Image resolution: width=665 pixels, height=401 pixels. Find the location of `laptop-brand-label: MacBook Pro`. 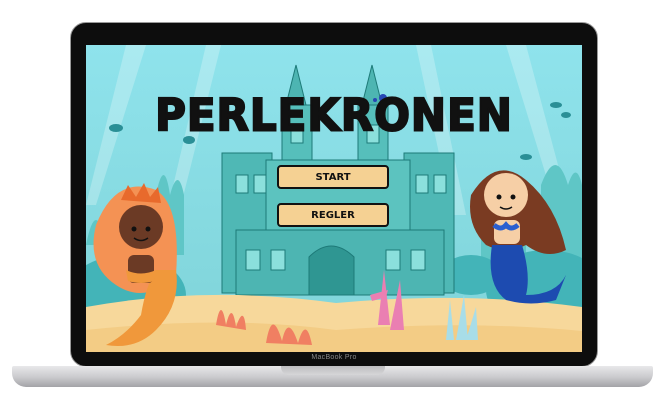

laptop-brand-label: MacBook Pro is located at coordinates (334, 357).